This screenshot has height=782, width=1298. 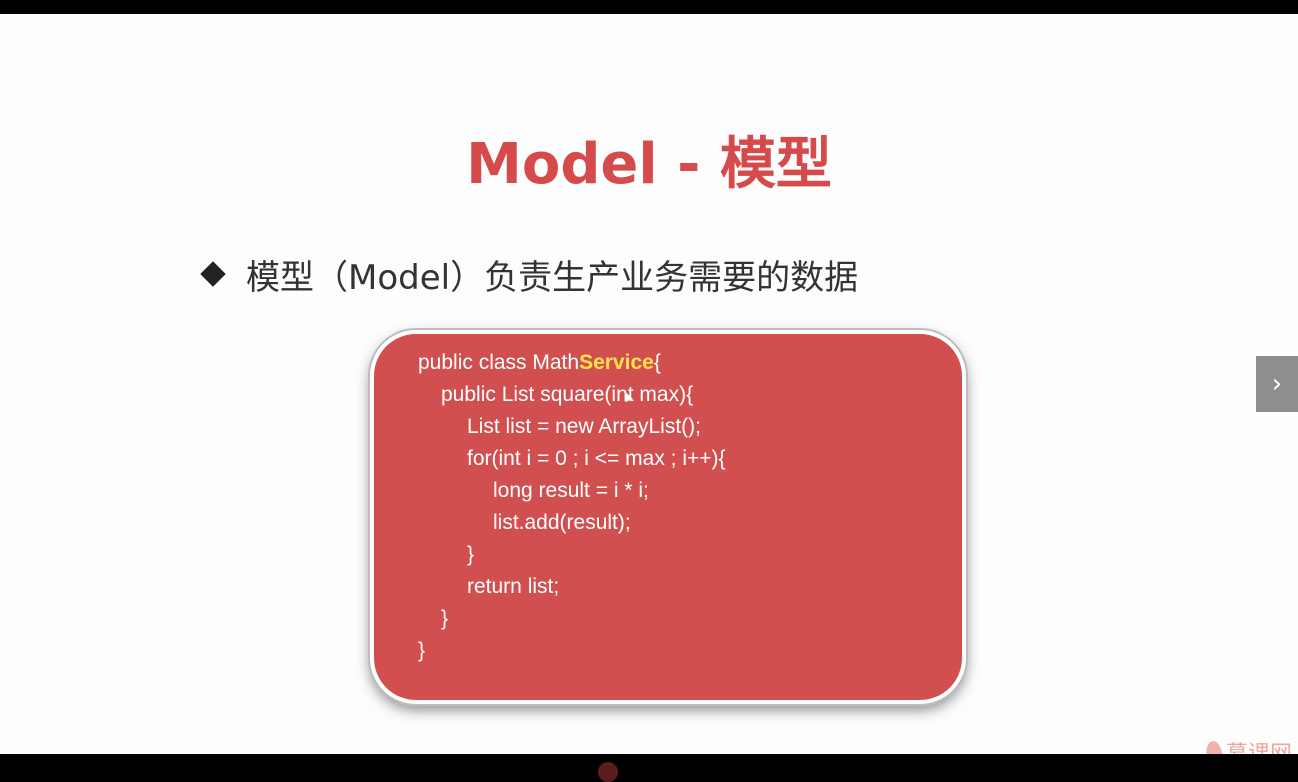 What do you see at coordinates (584, 426) in the screenshot?
I see `code-line-3: List list = new ArrayList();` at bounding box center [584, 426].